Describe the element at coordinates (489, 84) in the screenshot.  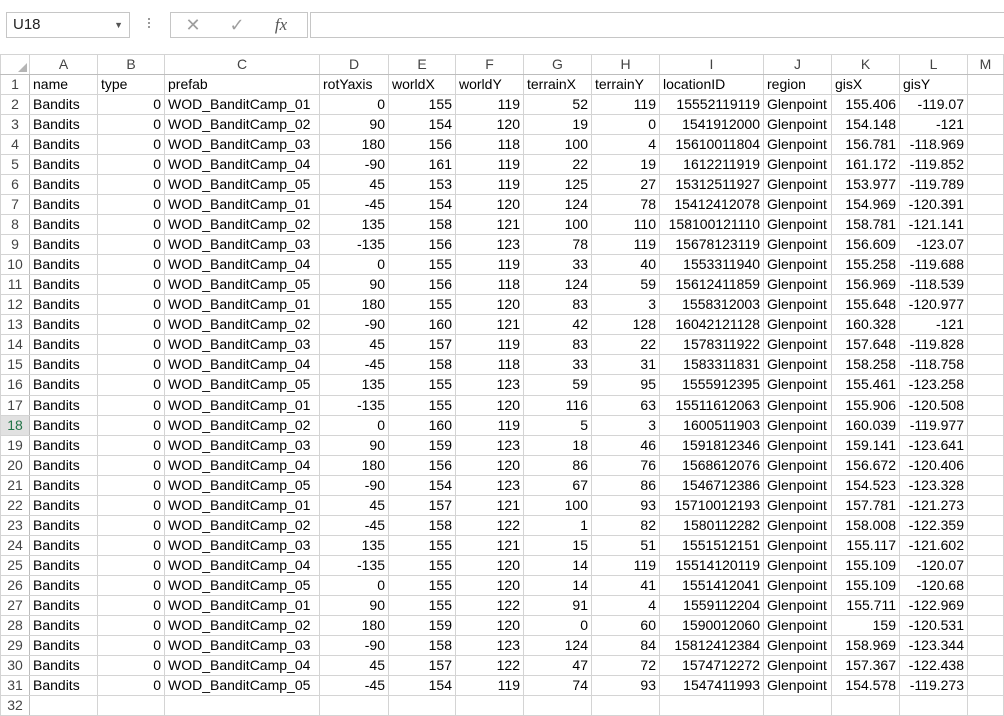
I see `cell: worldY` at that location.